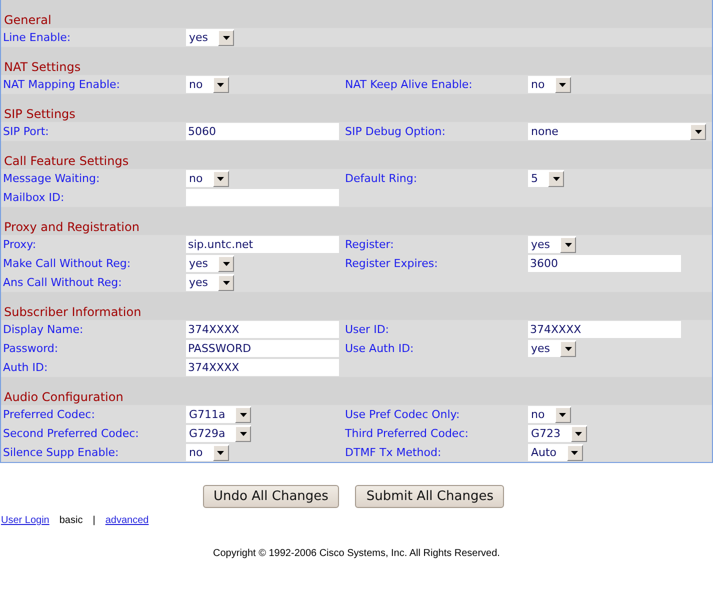 This screenshot has width=713, height=603. What do you see at coordinates (406, 433) in the screenshot?
I see `field-label: Third Preferred Codec:` at bounding box center [406, 433].